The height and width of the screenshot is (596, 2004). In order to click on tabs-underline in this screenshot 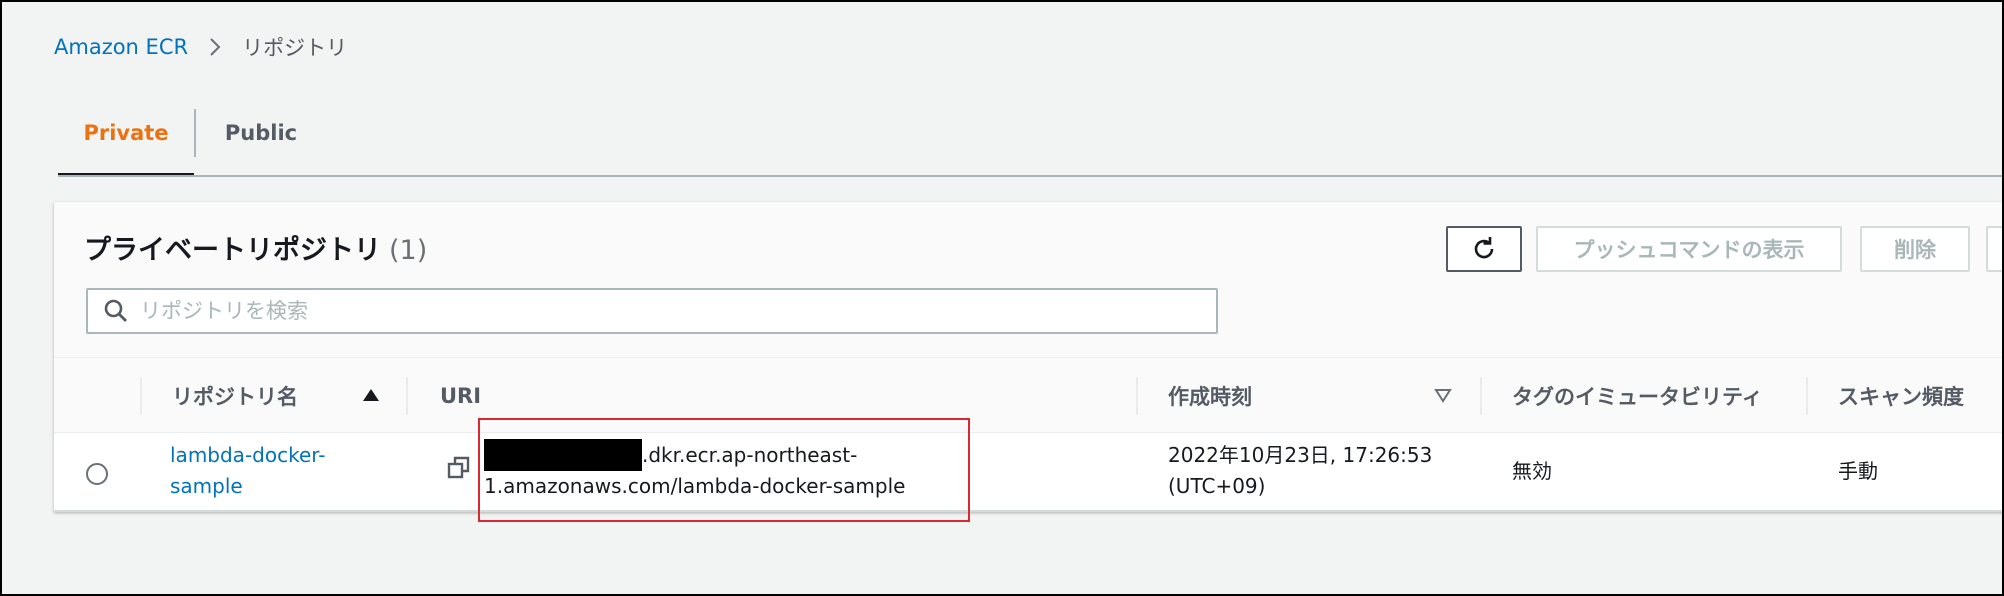, I will do `click(1030, 176)`.